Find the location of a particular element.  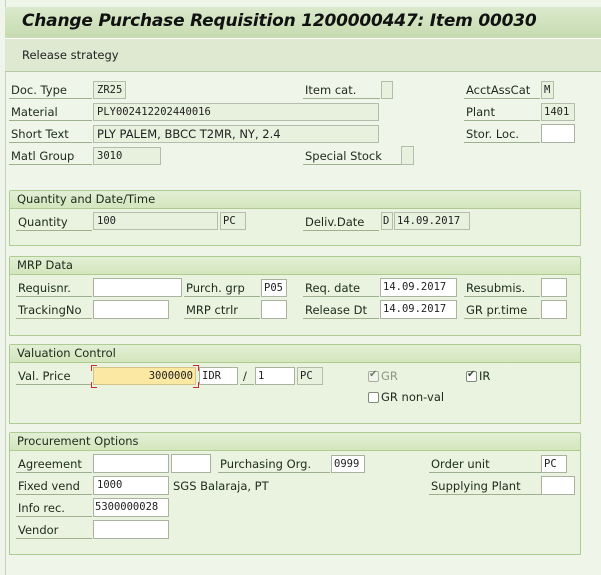

acct-ass-cat-label: AcctAssCat is located at coordinates (502, 90).